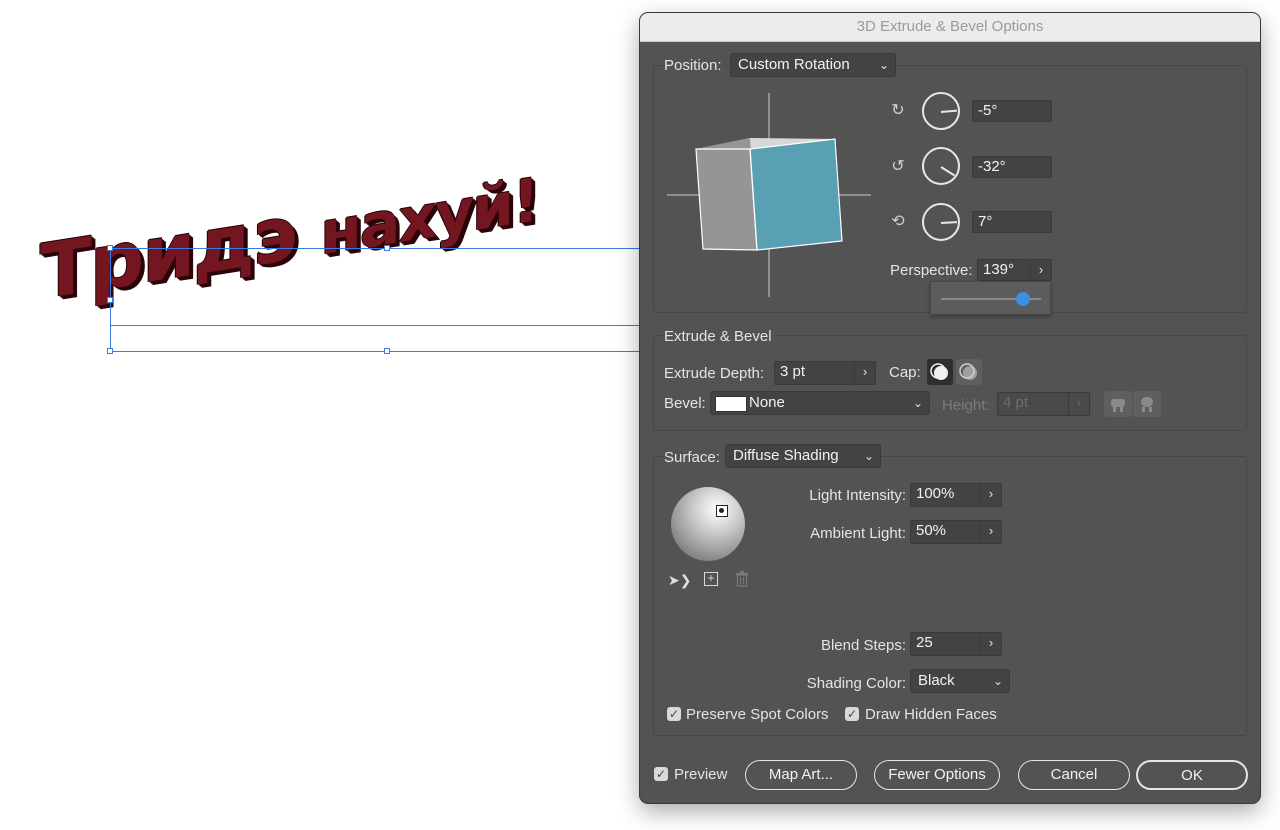 This screenshot has height=830, width=1280. I want to click on x-rotation-field: -5°, so click(1012, 111).